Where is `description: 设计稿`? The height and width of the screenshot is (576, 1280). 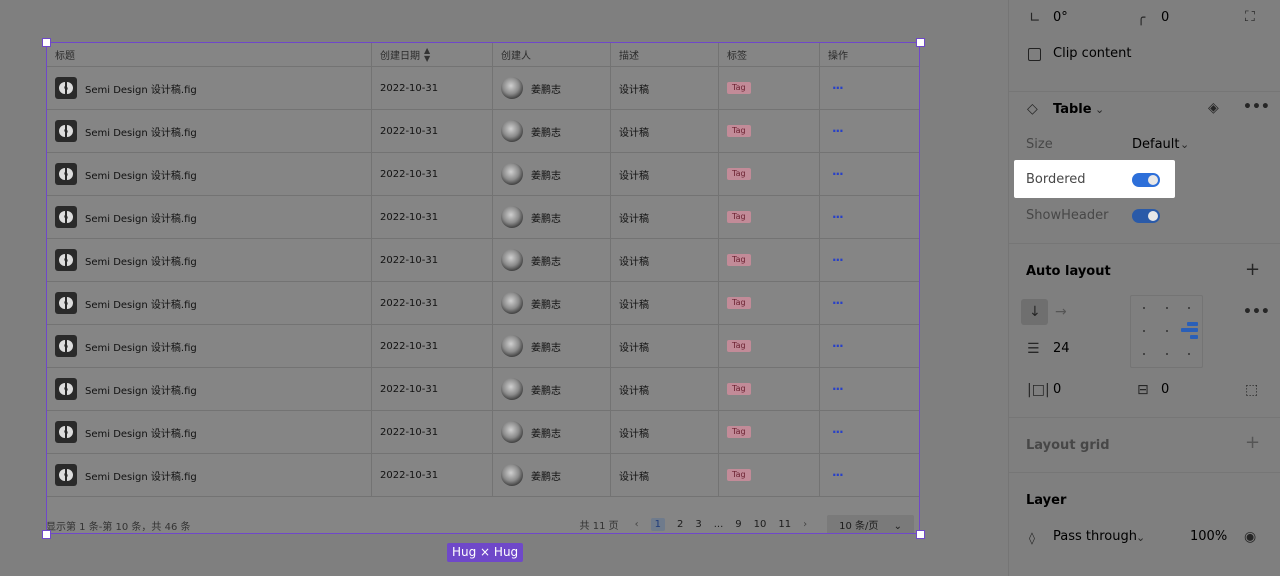
description: 设计稿 is located at coordinates (634, 477).